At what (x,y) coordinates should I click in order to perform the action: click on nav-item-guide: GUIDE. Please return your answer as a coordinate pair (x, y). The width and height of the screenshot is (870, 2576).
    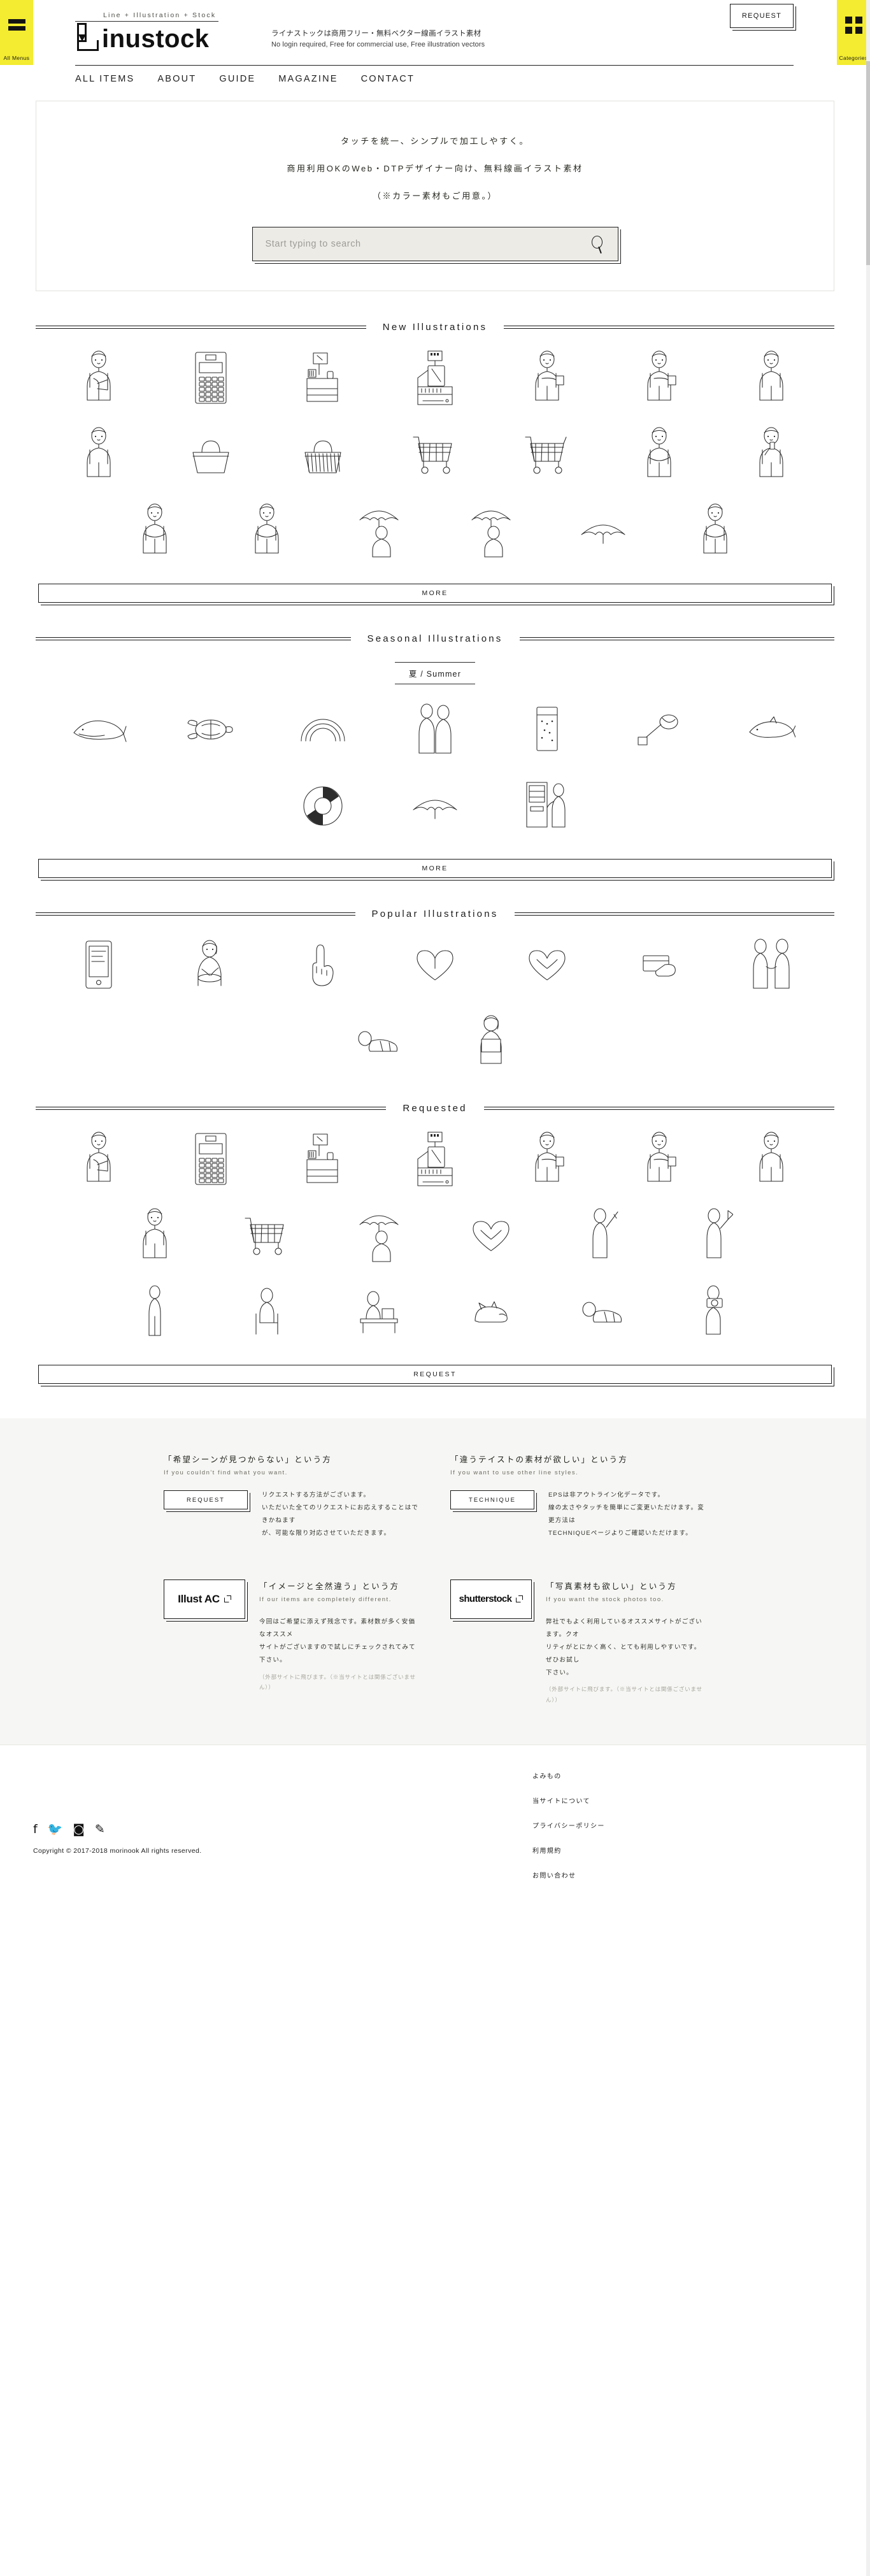
    Looking at the image, I should click on (237, 79).